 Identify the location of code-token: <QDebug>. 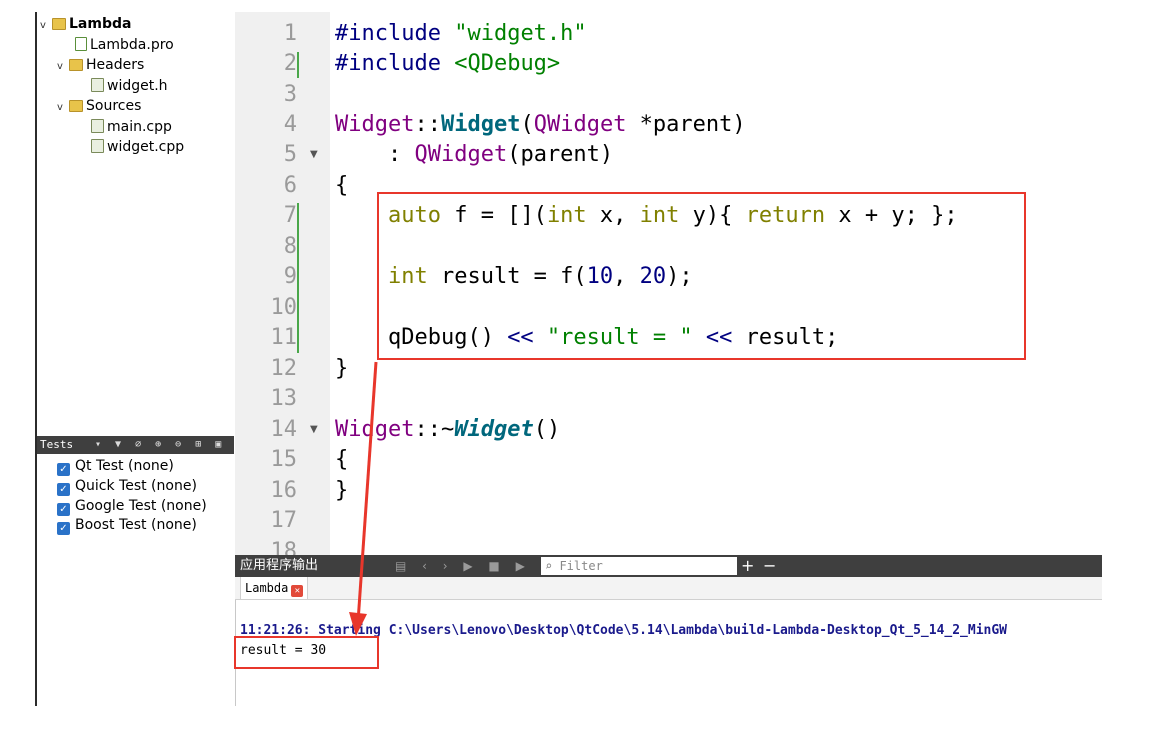
(500, 63).